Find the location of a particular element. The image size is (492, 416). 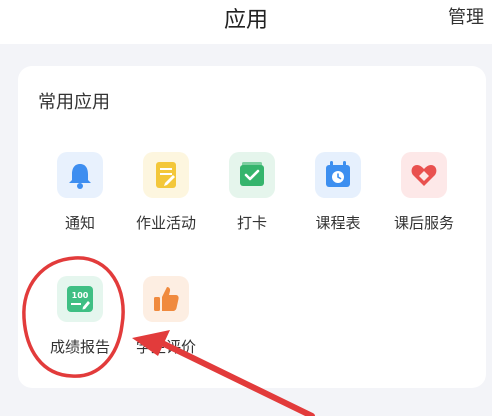

svg-text: 100 is located at coordinates (80, 295).